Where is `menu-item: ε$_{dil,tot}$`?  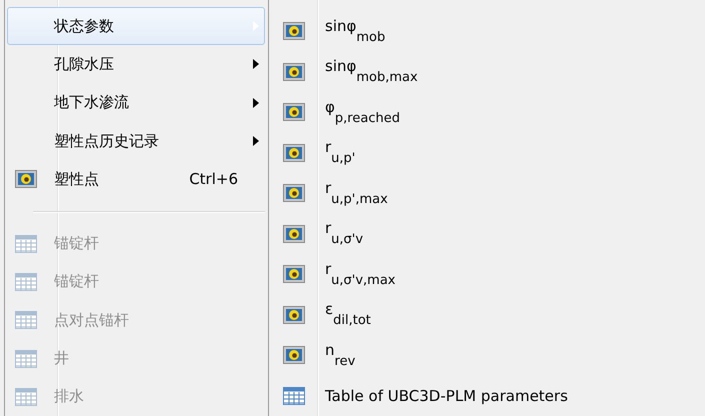
menu-item: ε$_{dil,tot}$ is located at coordinates (487, 314).